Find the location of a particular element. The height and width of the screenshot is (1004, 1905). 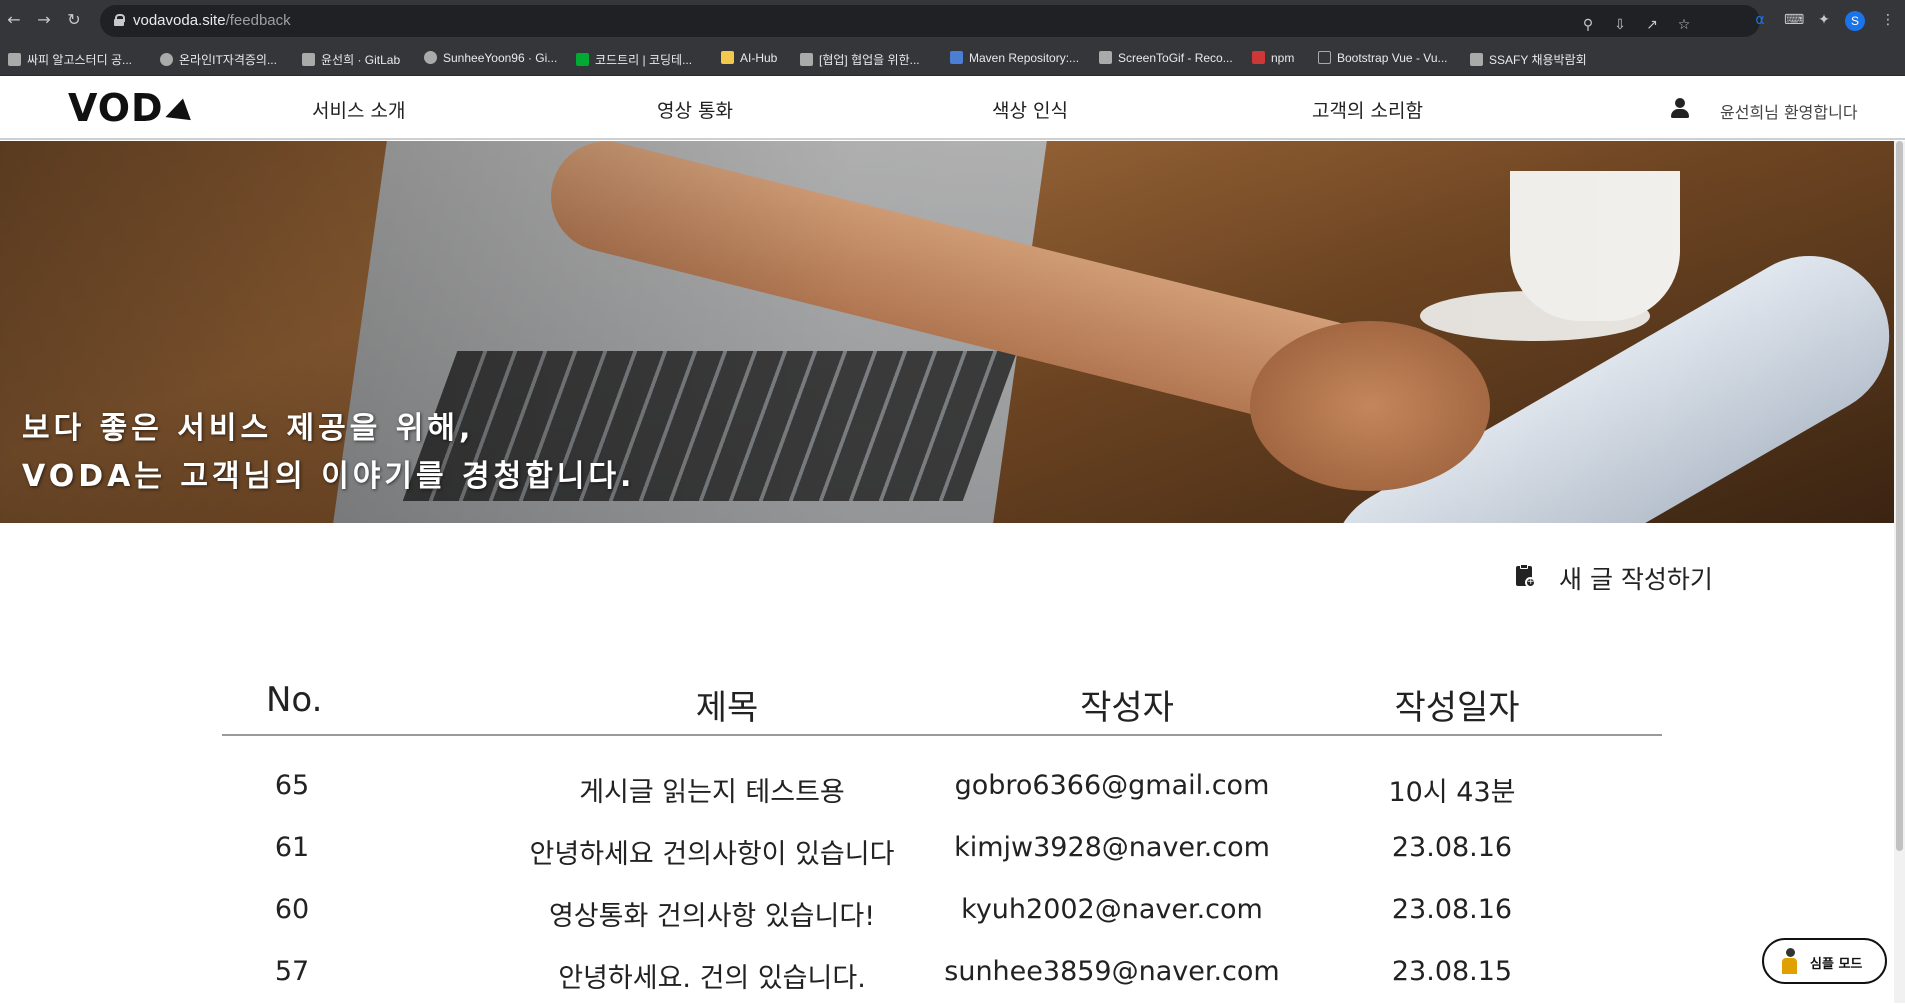

scroll-thumb is located at coordinates (1899, 496).